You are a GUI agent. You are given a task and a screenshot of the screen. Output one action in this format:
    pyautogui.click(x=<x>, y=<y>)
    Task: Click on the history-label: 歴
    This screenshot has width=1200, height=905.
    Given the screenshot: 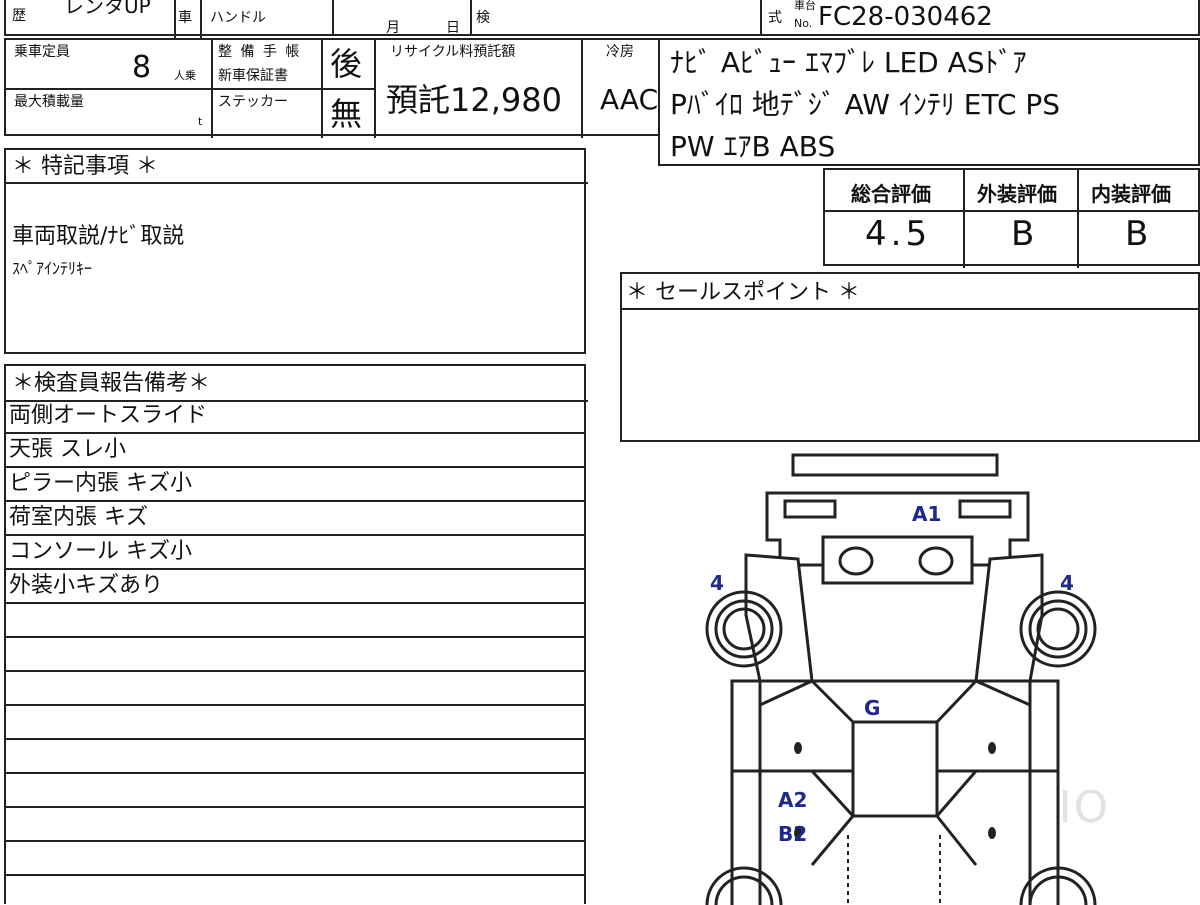 What is the action you would take?
    pyautogui.click(x=19, y=16)
    